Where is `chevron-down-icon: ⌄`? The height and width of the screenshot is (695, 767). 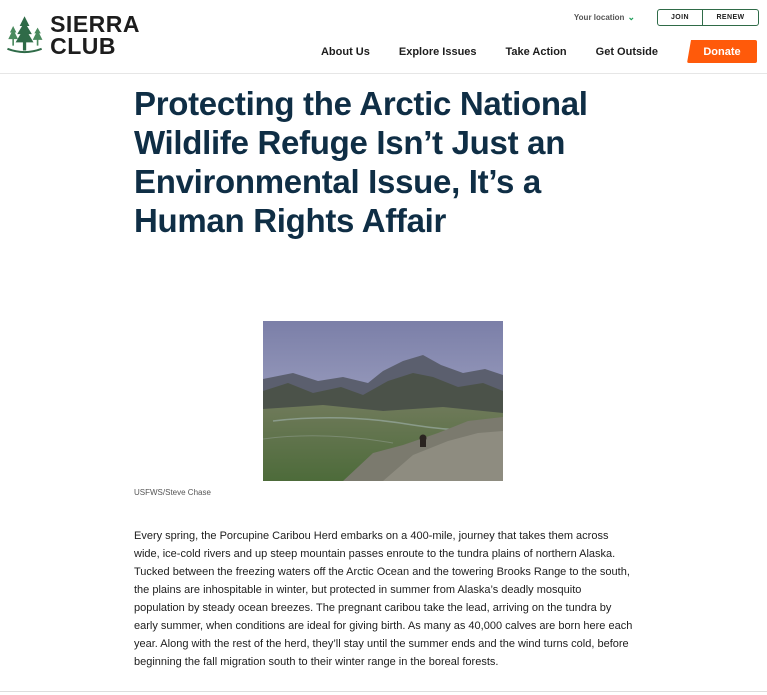 chevron-down-icon: ⌄ is located at coordinates (631, 17).